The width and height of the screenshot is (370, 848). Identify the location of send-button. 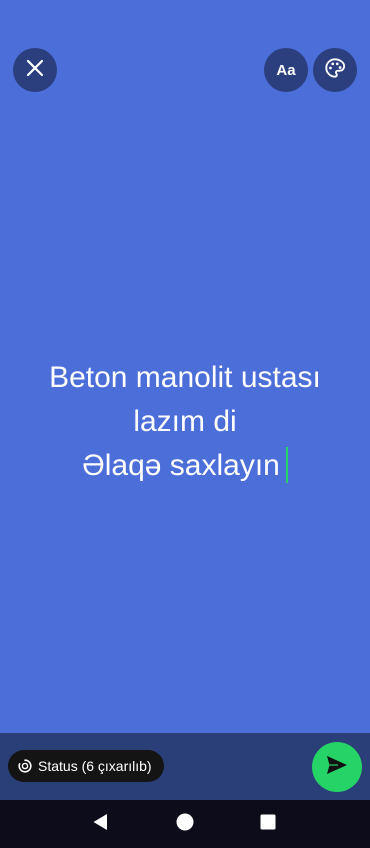
(337, 767).